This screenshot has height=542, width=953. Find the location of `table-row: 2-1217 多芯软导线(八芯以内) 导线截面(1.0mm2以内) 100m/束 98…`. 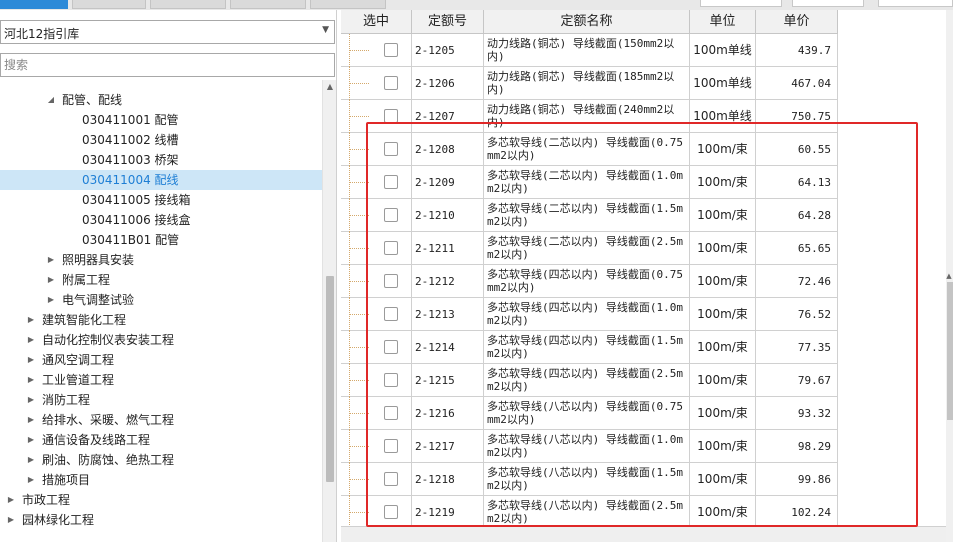

table-row: 2-1217 多芯软导线(八芯以内) 导线截面(1.0mm2以内) 100m/束 98… is located at coordinates (589, 446).